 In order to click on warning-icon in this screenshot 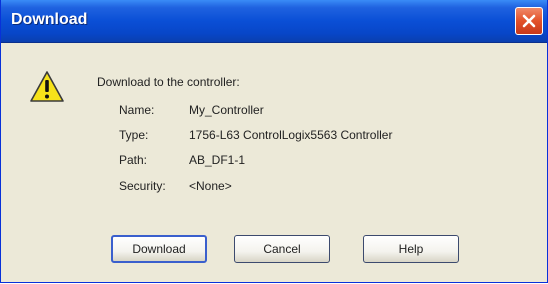, I will do `click(47, 86)`.